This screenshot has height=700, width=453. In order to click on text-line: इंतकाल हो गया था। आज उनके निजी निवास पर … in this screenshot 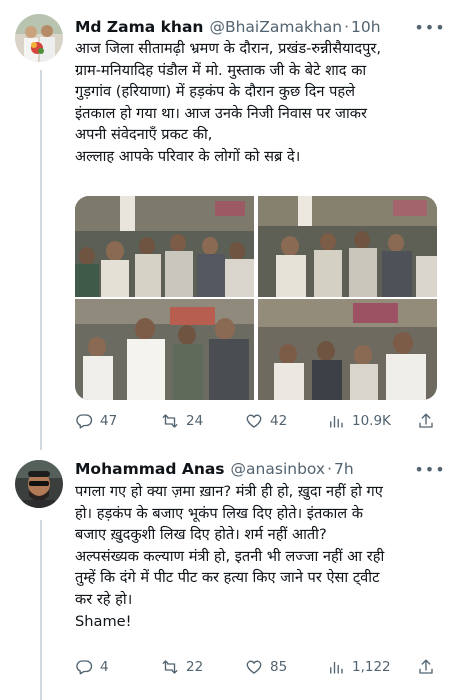, I will do `click(221, 113)`.